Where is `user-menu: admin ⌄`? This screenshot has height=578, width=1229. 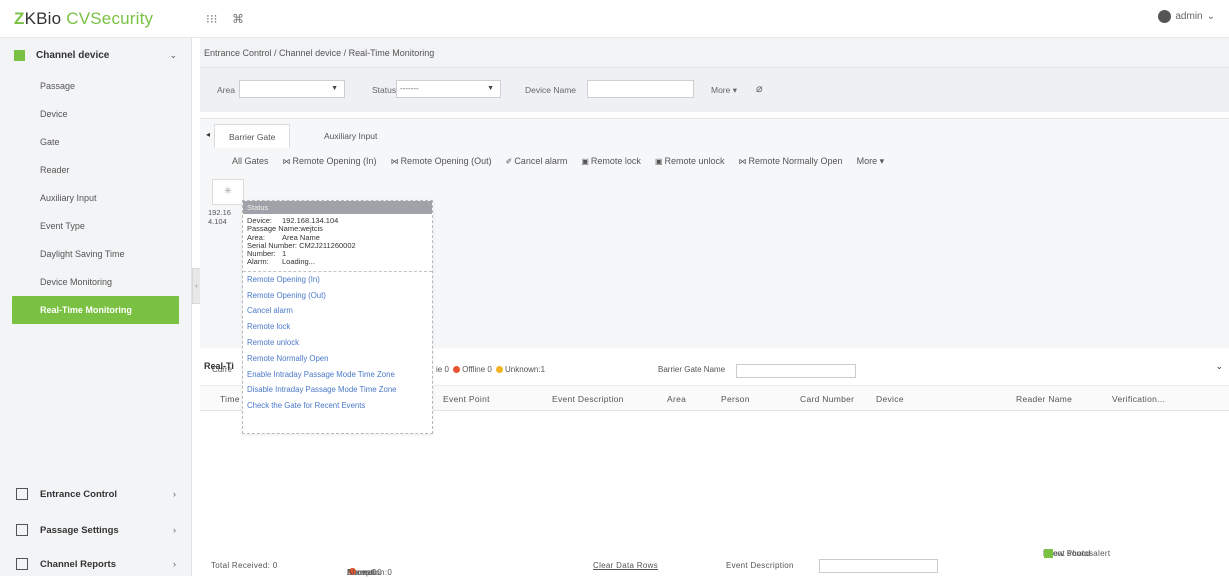 user-menu: admin ⌄ is located at coordinates (1186, 16).